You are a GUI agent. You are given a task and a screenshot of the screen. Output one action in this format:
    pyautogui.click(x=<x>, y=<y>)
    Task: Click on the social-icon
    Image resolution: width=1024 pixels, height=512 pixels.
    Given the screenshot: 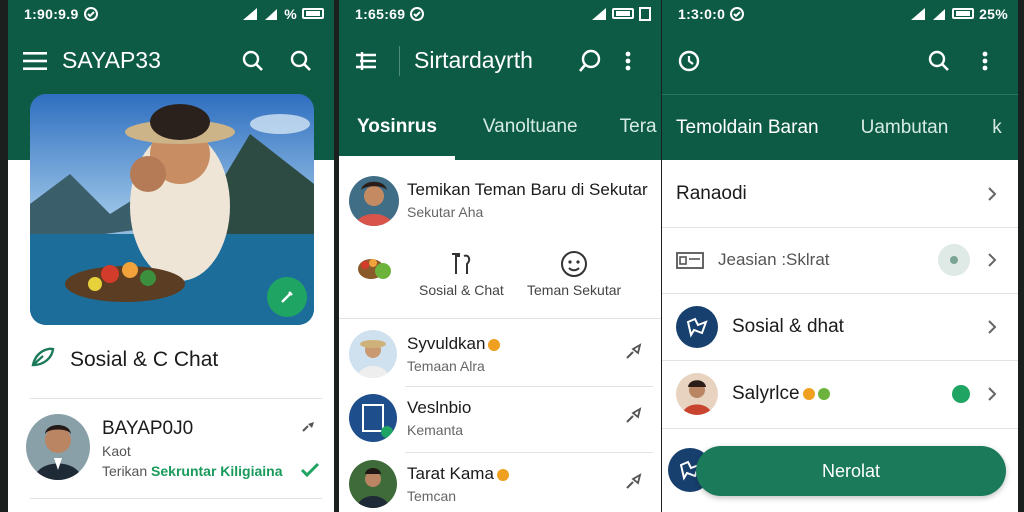 What is the action you would take?
    pyautogui.click(x=697, y=327)
    